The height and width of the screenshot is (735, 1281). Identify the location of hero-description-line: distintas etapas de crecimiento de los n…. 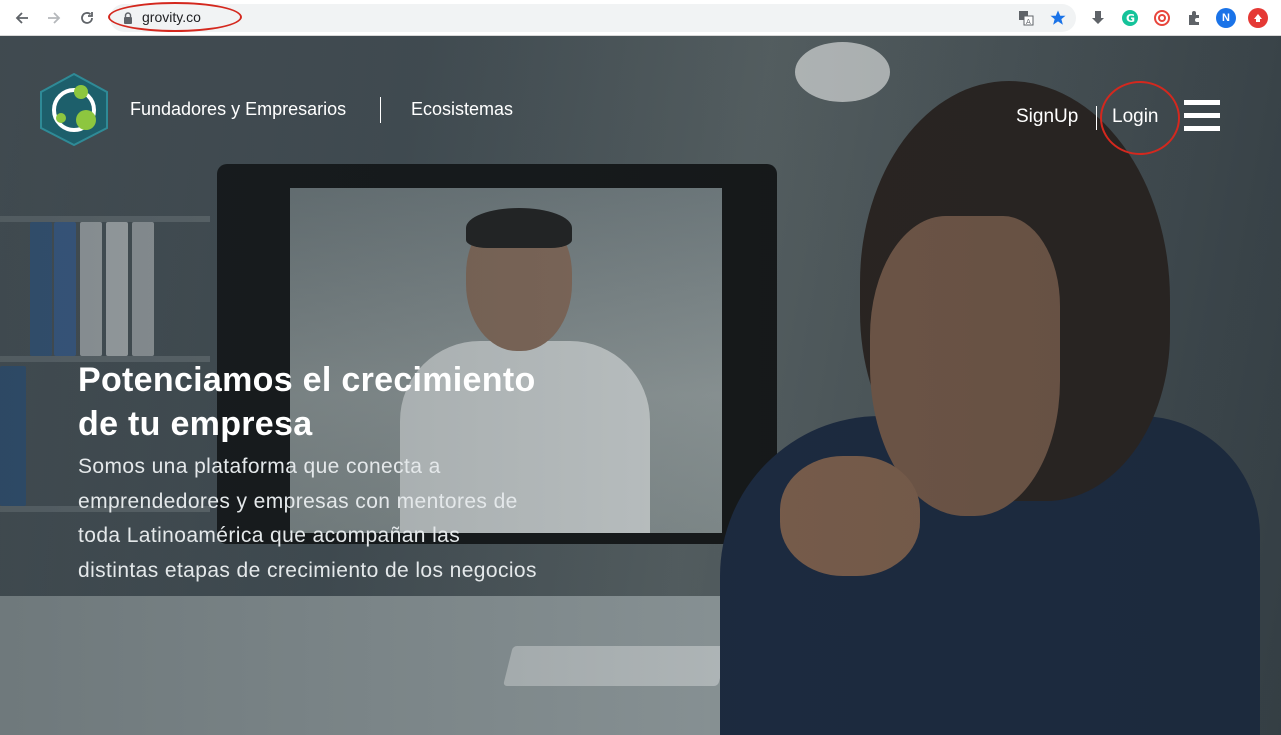
(307, 570).